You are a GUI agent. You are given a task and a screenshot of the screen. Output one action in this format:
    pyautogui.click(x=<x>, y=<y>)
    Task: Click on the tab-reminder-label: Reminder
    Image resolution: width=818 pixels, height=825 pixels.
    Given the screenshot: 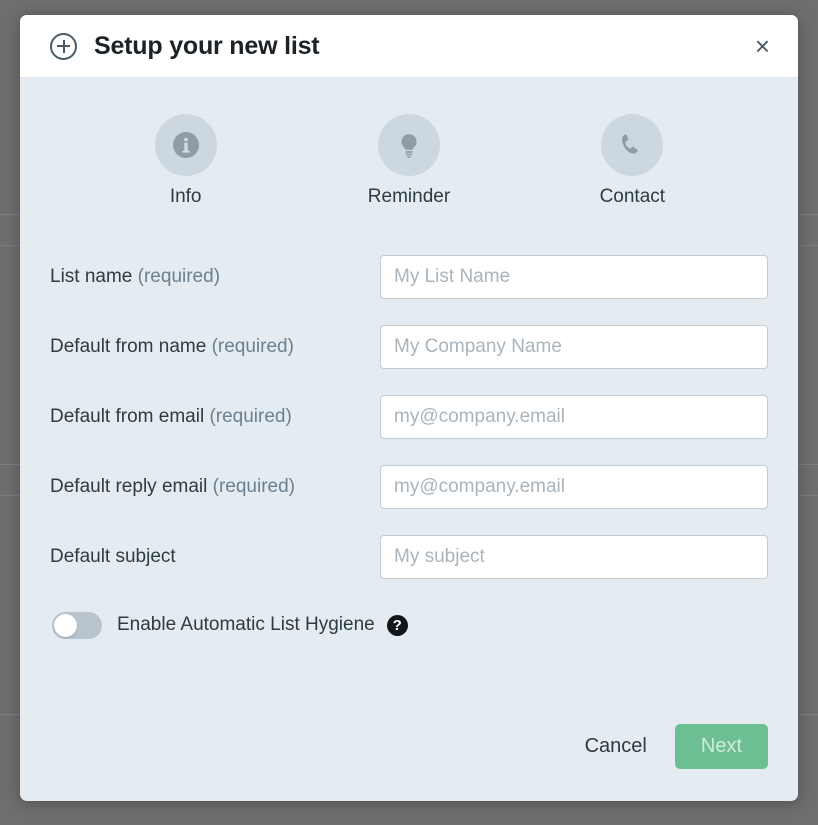 What is the action you would take?
    pyautogui.click(x=409, y=196)
    